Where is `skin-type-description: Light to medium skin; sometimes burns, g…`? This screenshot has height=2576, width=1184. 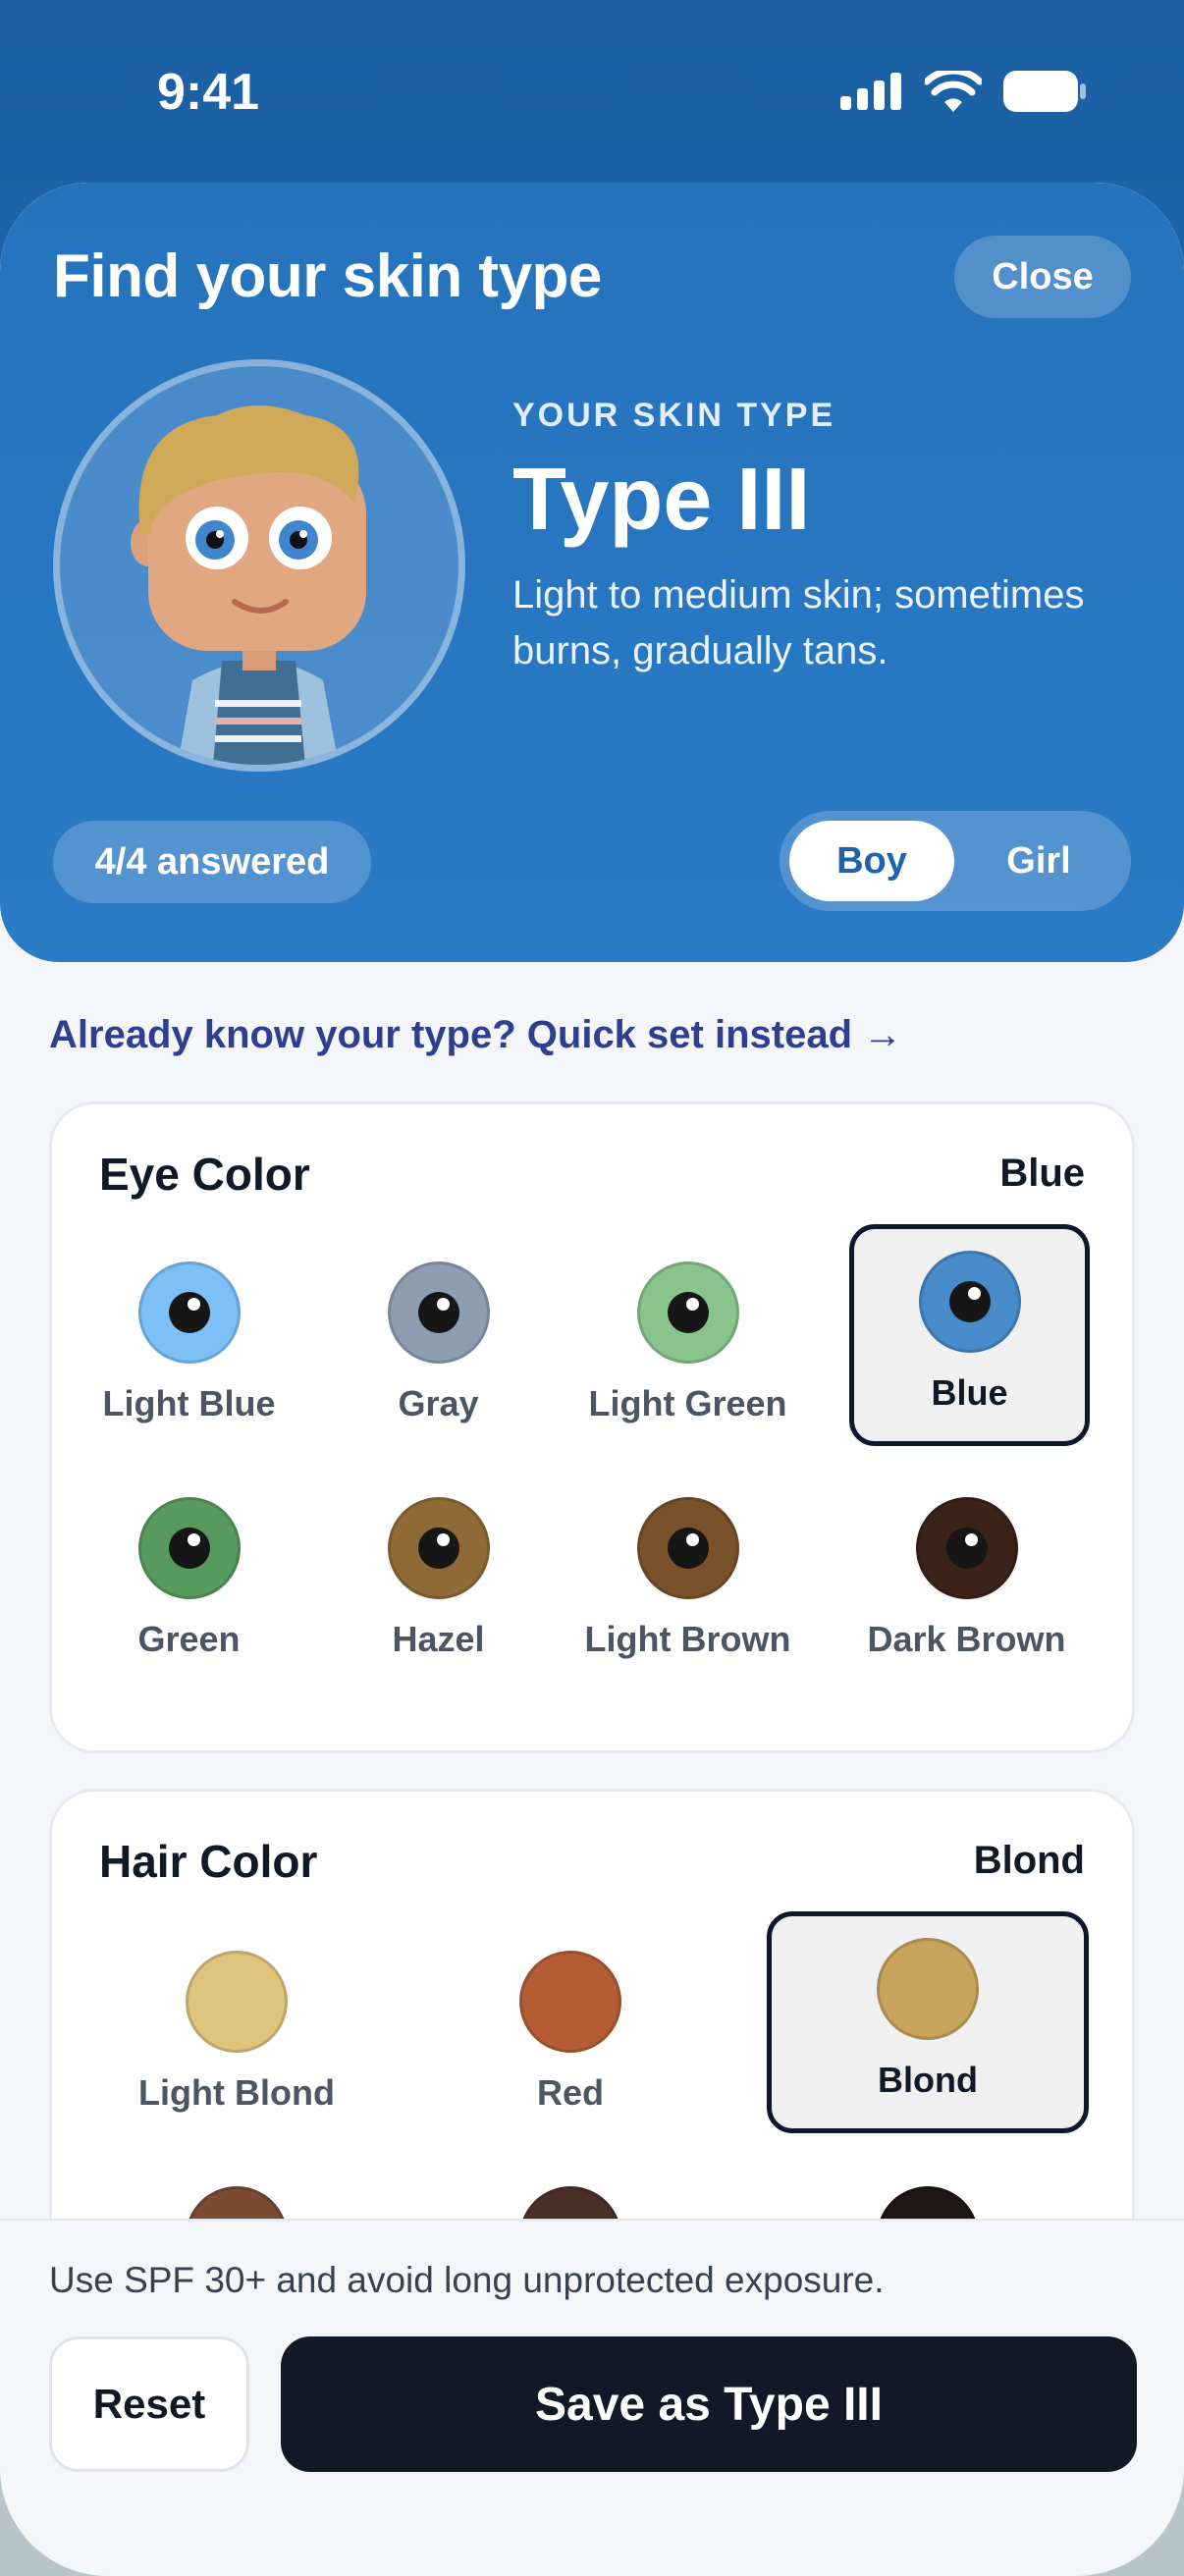
skin-type-description: Light to medium skin; sometimes burns, g… is located at coordinates (799, 622).